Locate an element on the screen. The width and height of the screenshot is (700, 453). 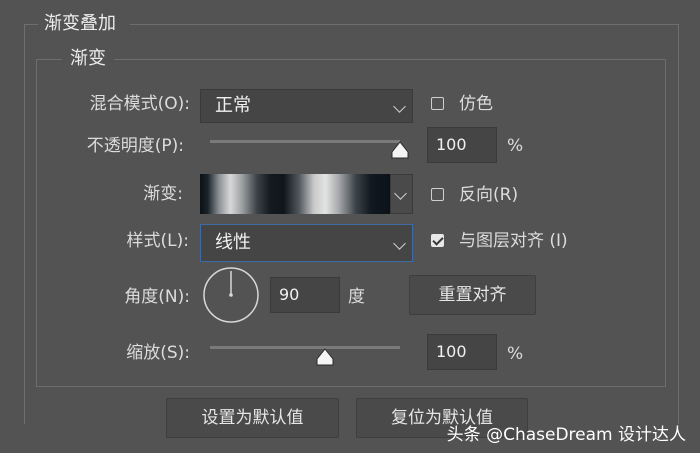
style-value: 线性 is located at coordinates (233, 242).